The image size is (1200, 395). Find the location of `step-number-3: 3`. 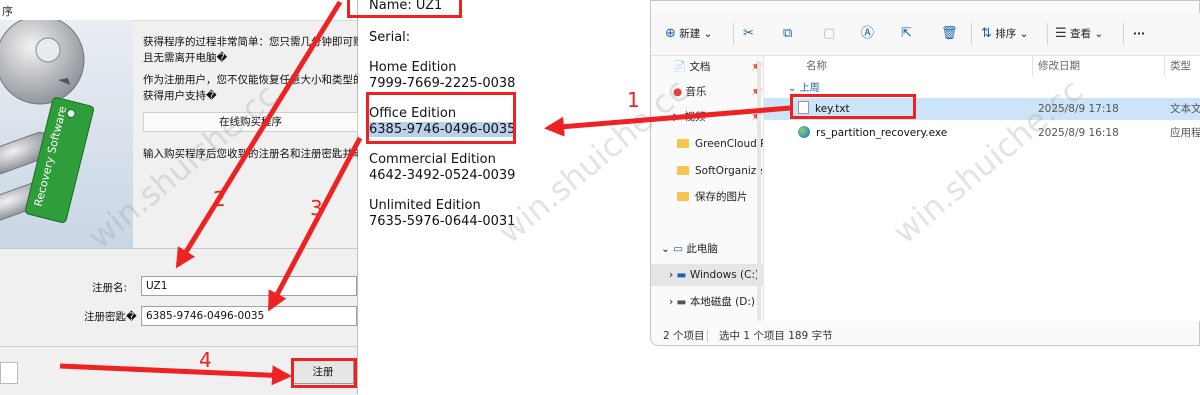

step-number-3: 3 is located at coordinates (316, 208).